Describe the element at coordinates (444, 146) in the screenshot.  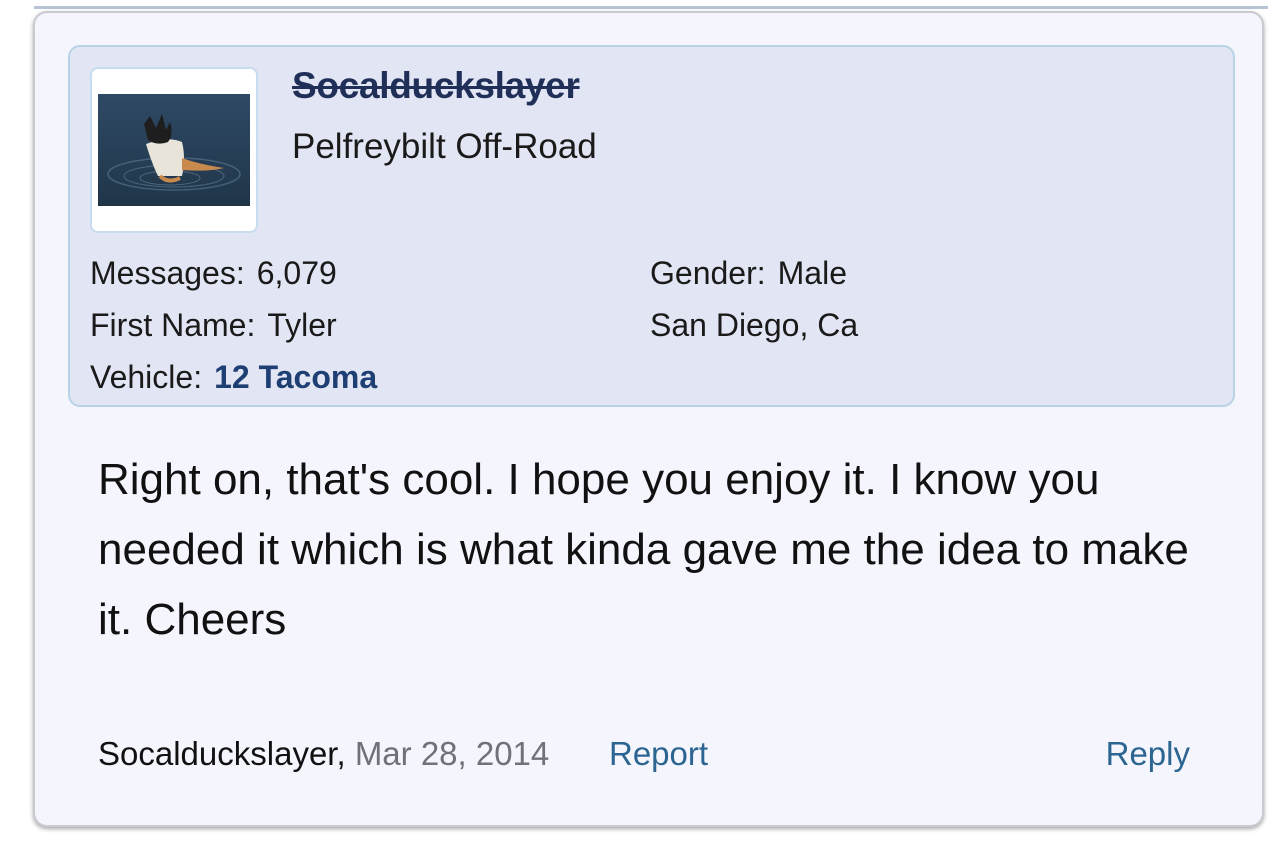
I see `user-title: Pelfreybilt Off-Road` at that location.